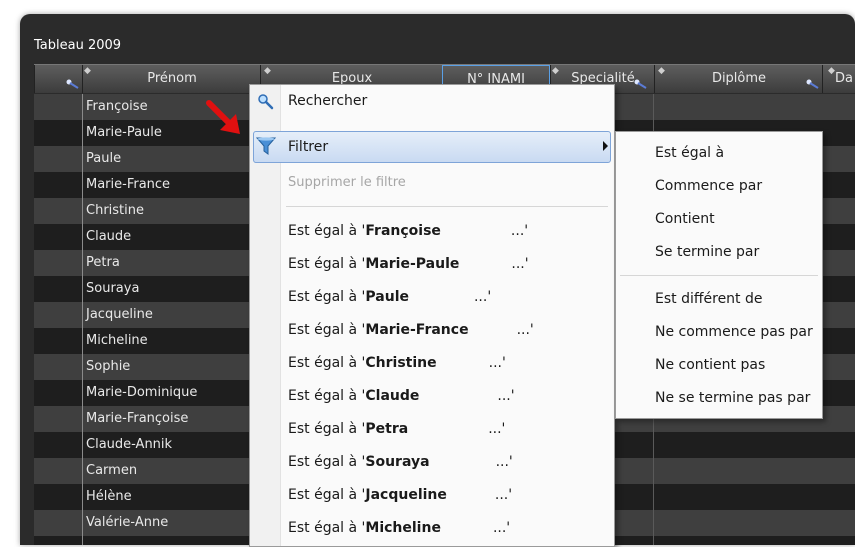 This screenshot has width=855, height=547. Describe the element at coordinates (119, 315) in the screenshot. I see `cell-prenom: Jacqueline` at that location.